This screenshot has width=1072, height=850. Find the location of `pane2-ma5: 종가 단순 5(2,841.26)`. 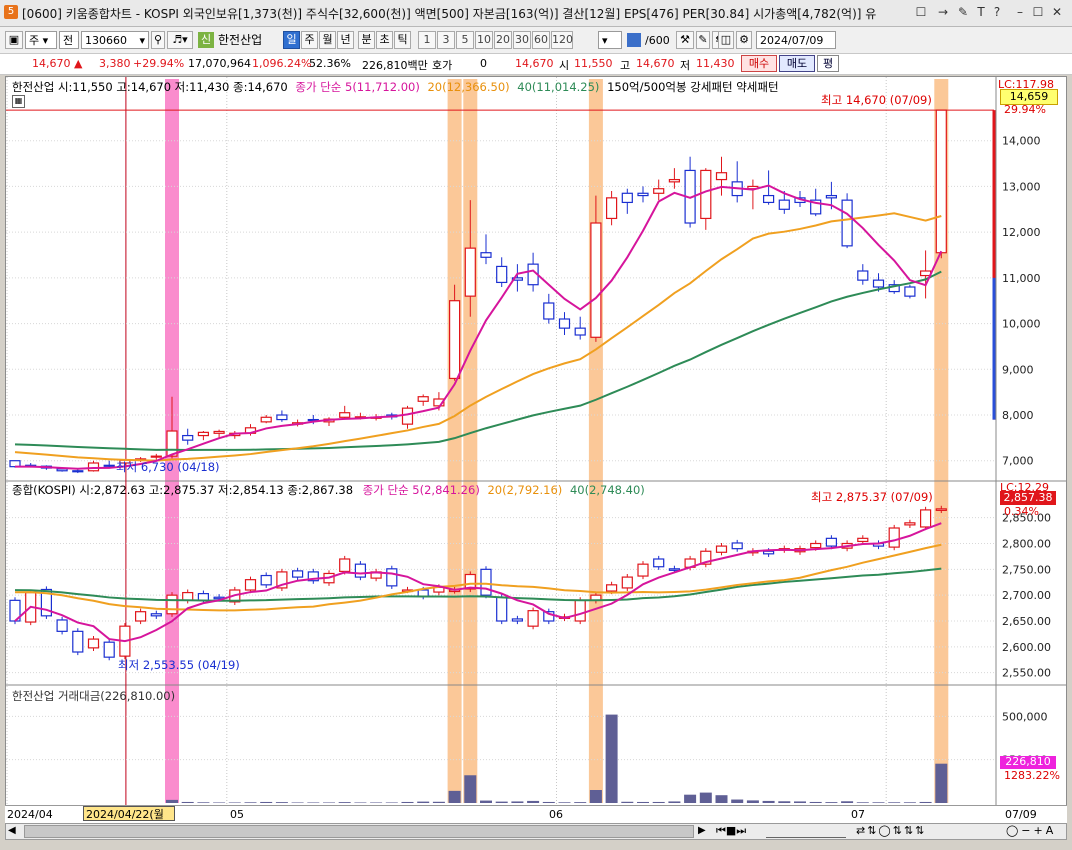

pane2-ma5: 종가 단순 5(2,841.26) is located at coordinates (421, 490).